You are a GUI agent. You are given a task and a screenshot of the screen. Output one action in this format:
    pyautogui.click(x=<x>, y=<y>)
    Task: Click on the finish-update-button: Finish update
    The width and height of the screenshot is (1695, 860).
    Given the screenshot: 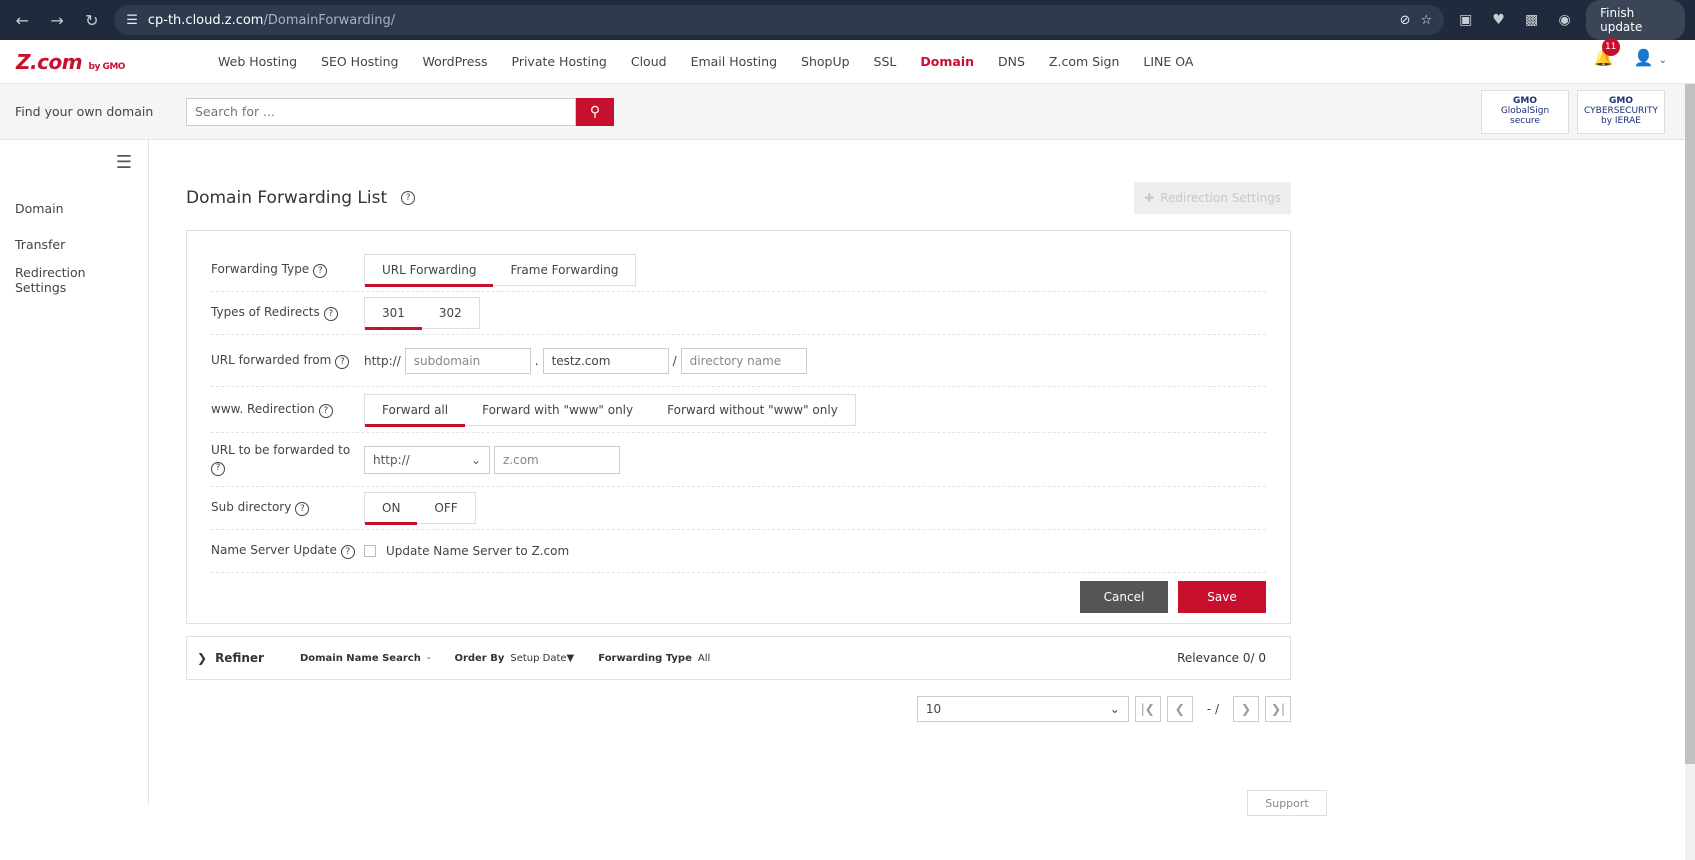 What is the action you would take?
    pyautogui.click(x=1635, y=20)
    